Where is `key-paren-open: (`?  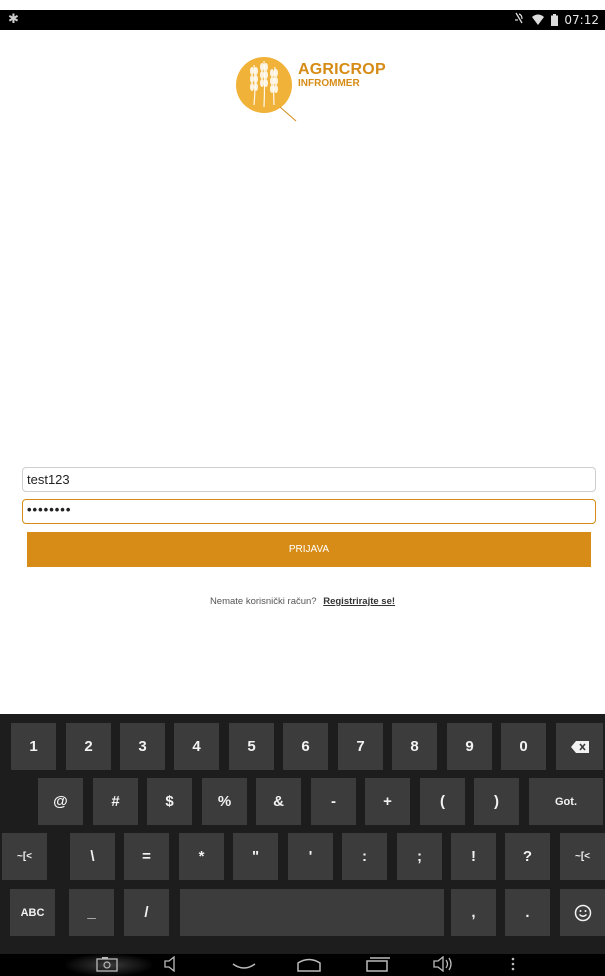
key-paren-open: ( is located at coordinates (442, 801).